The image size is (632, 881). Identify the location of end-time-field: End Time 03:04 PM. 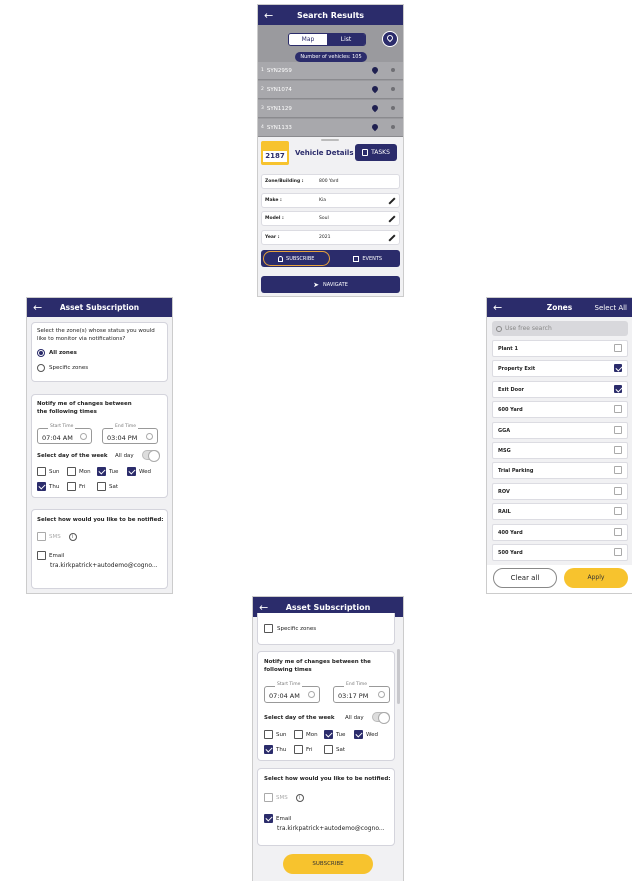
(130, 434).